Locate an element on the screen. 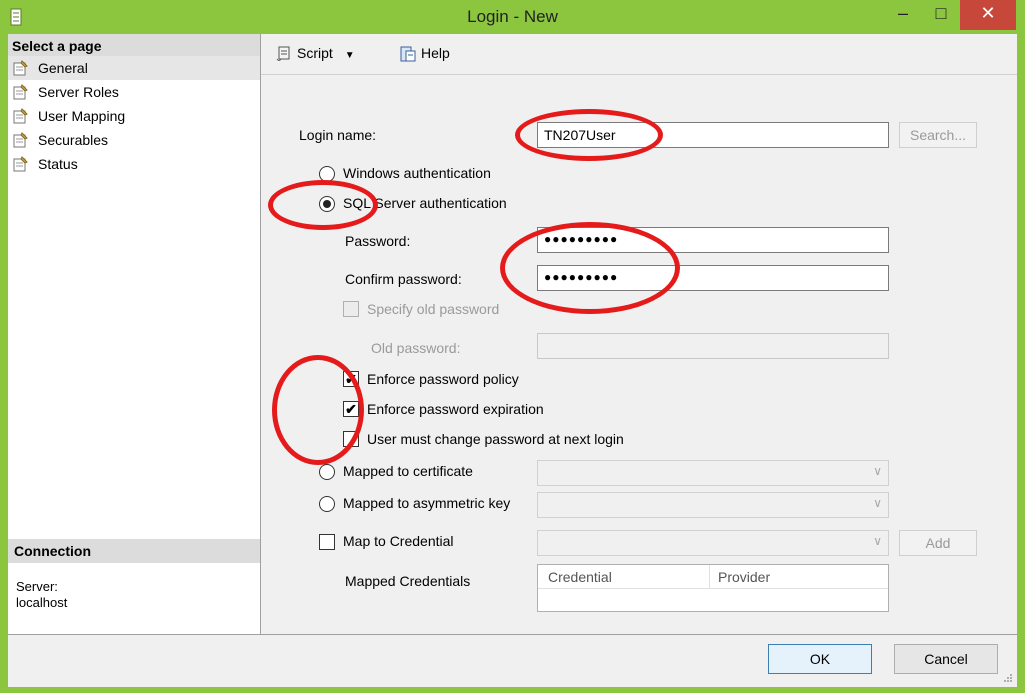  minimize-icon: – is located at coordinates (902, 13).